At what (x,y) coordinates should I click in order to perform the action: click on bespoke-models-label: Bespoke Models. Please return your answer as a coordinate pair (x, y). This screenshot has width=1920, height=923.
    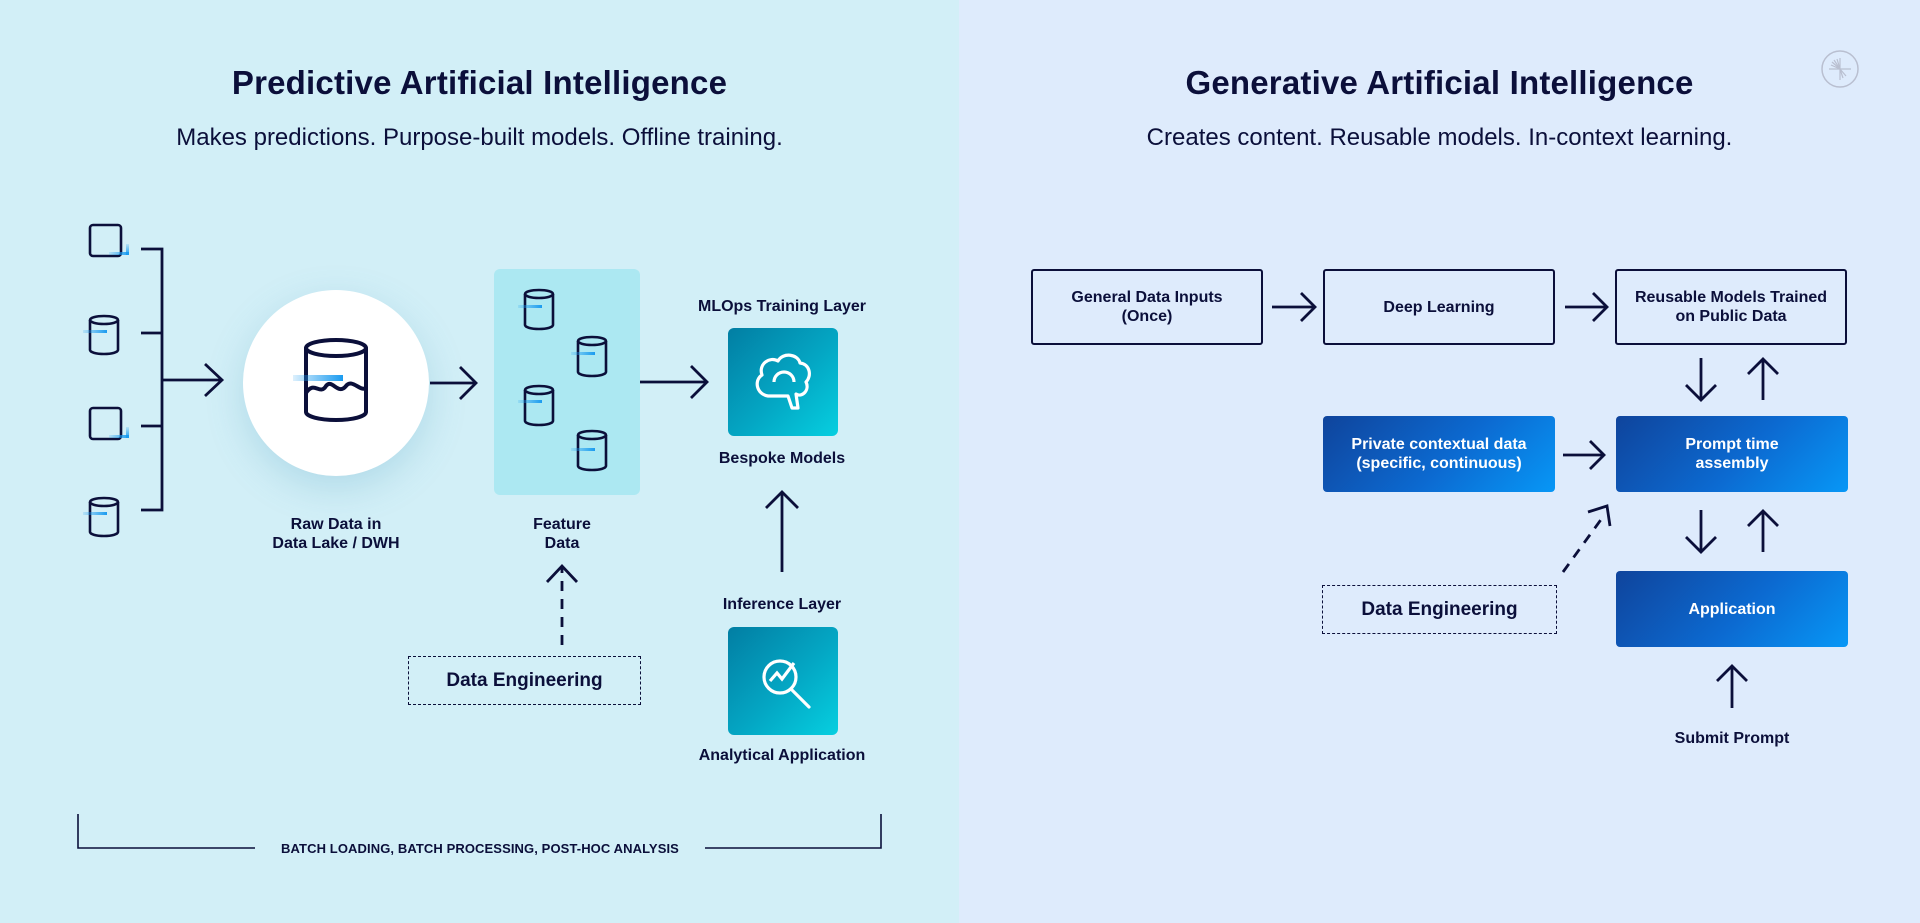
    Looking at the image, I should click on (782, 458).